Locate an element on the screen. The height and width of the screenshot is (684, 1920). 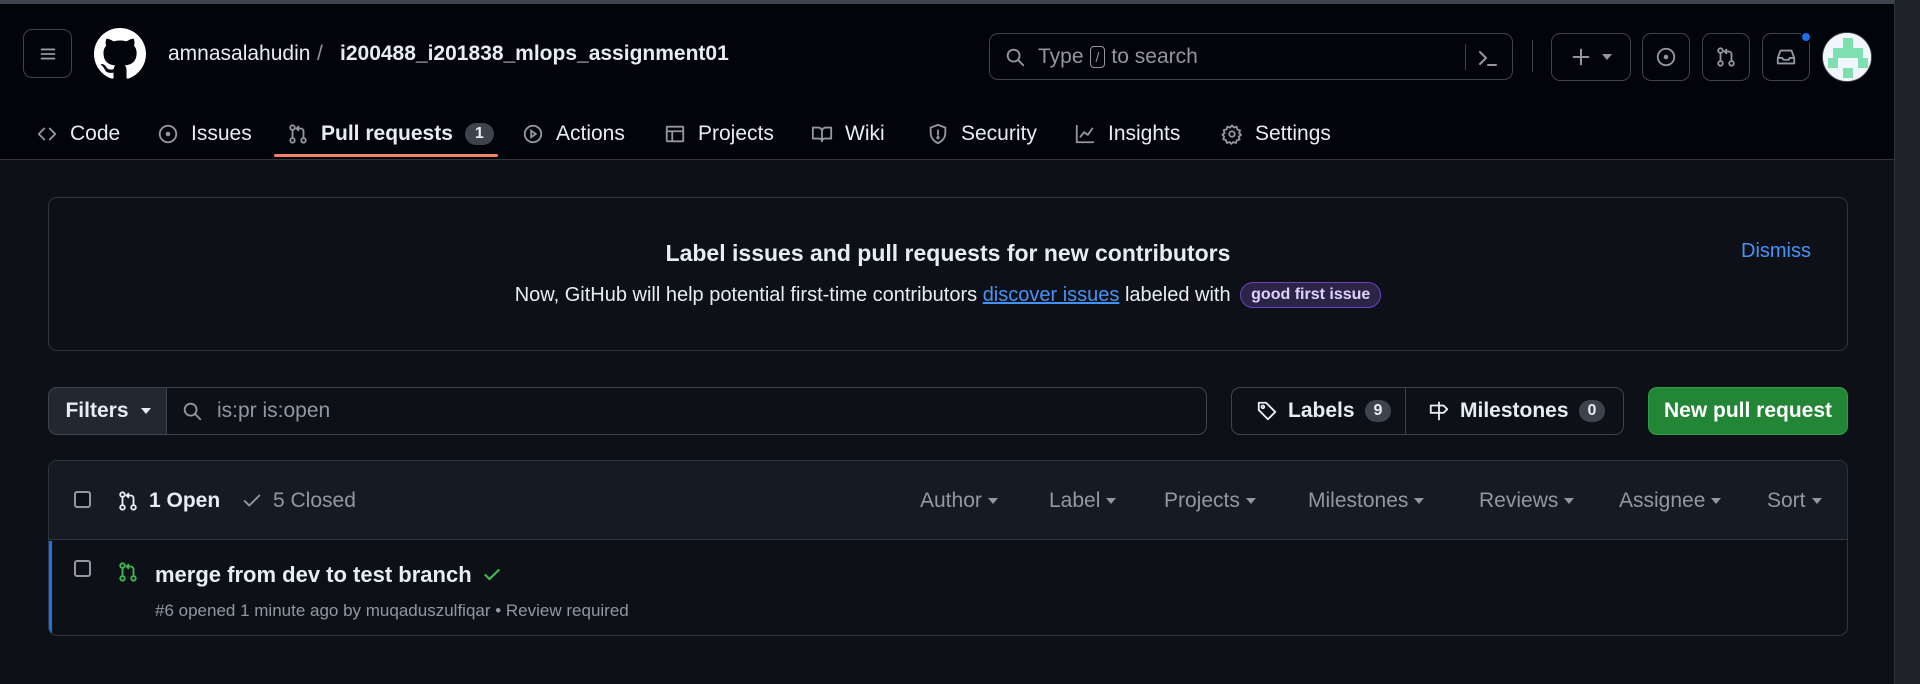
tab-label: Actions is located at coordinates (590, 133).